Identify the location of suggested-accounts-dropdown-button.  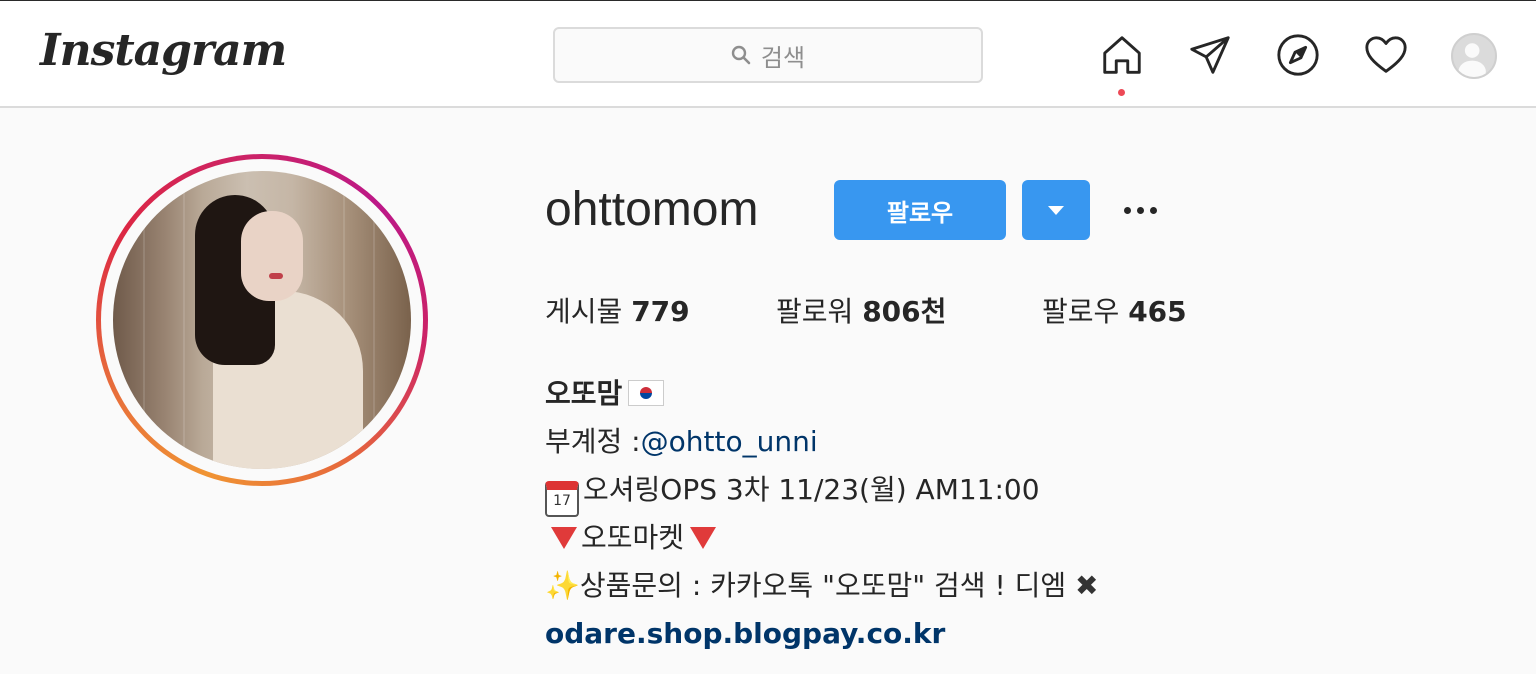
(1056, 210).